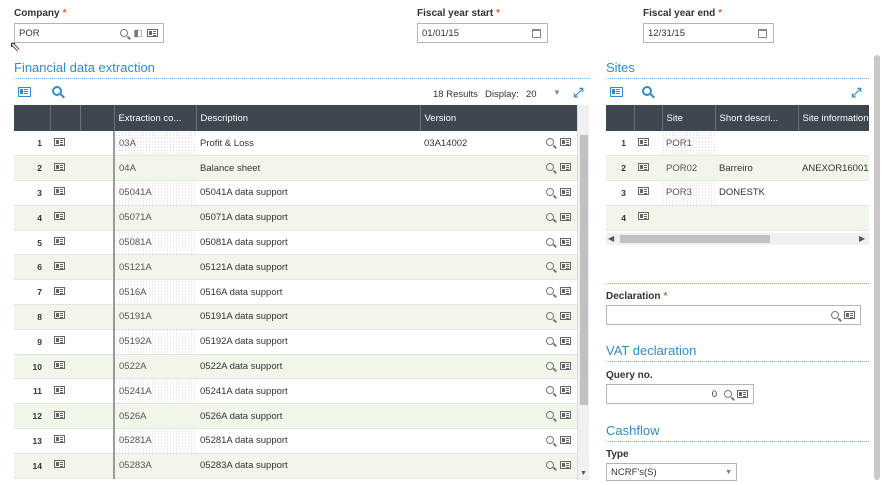 Image resolution: width=882 pixels, height=485 pixels. What do you see at coordinates (728, 472) in the screenshot?
I see `chevron-down-icon: ▼` at bounding box center [728, 472].